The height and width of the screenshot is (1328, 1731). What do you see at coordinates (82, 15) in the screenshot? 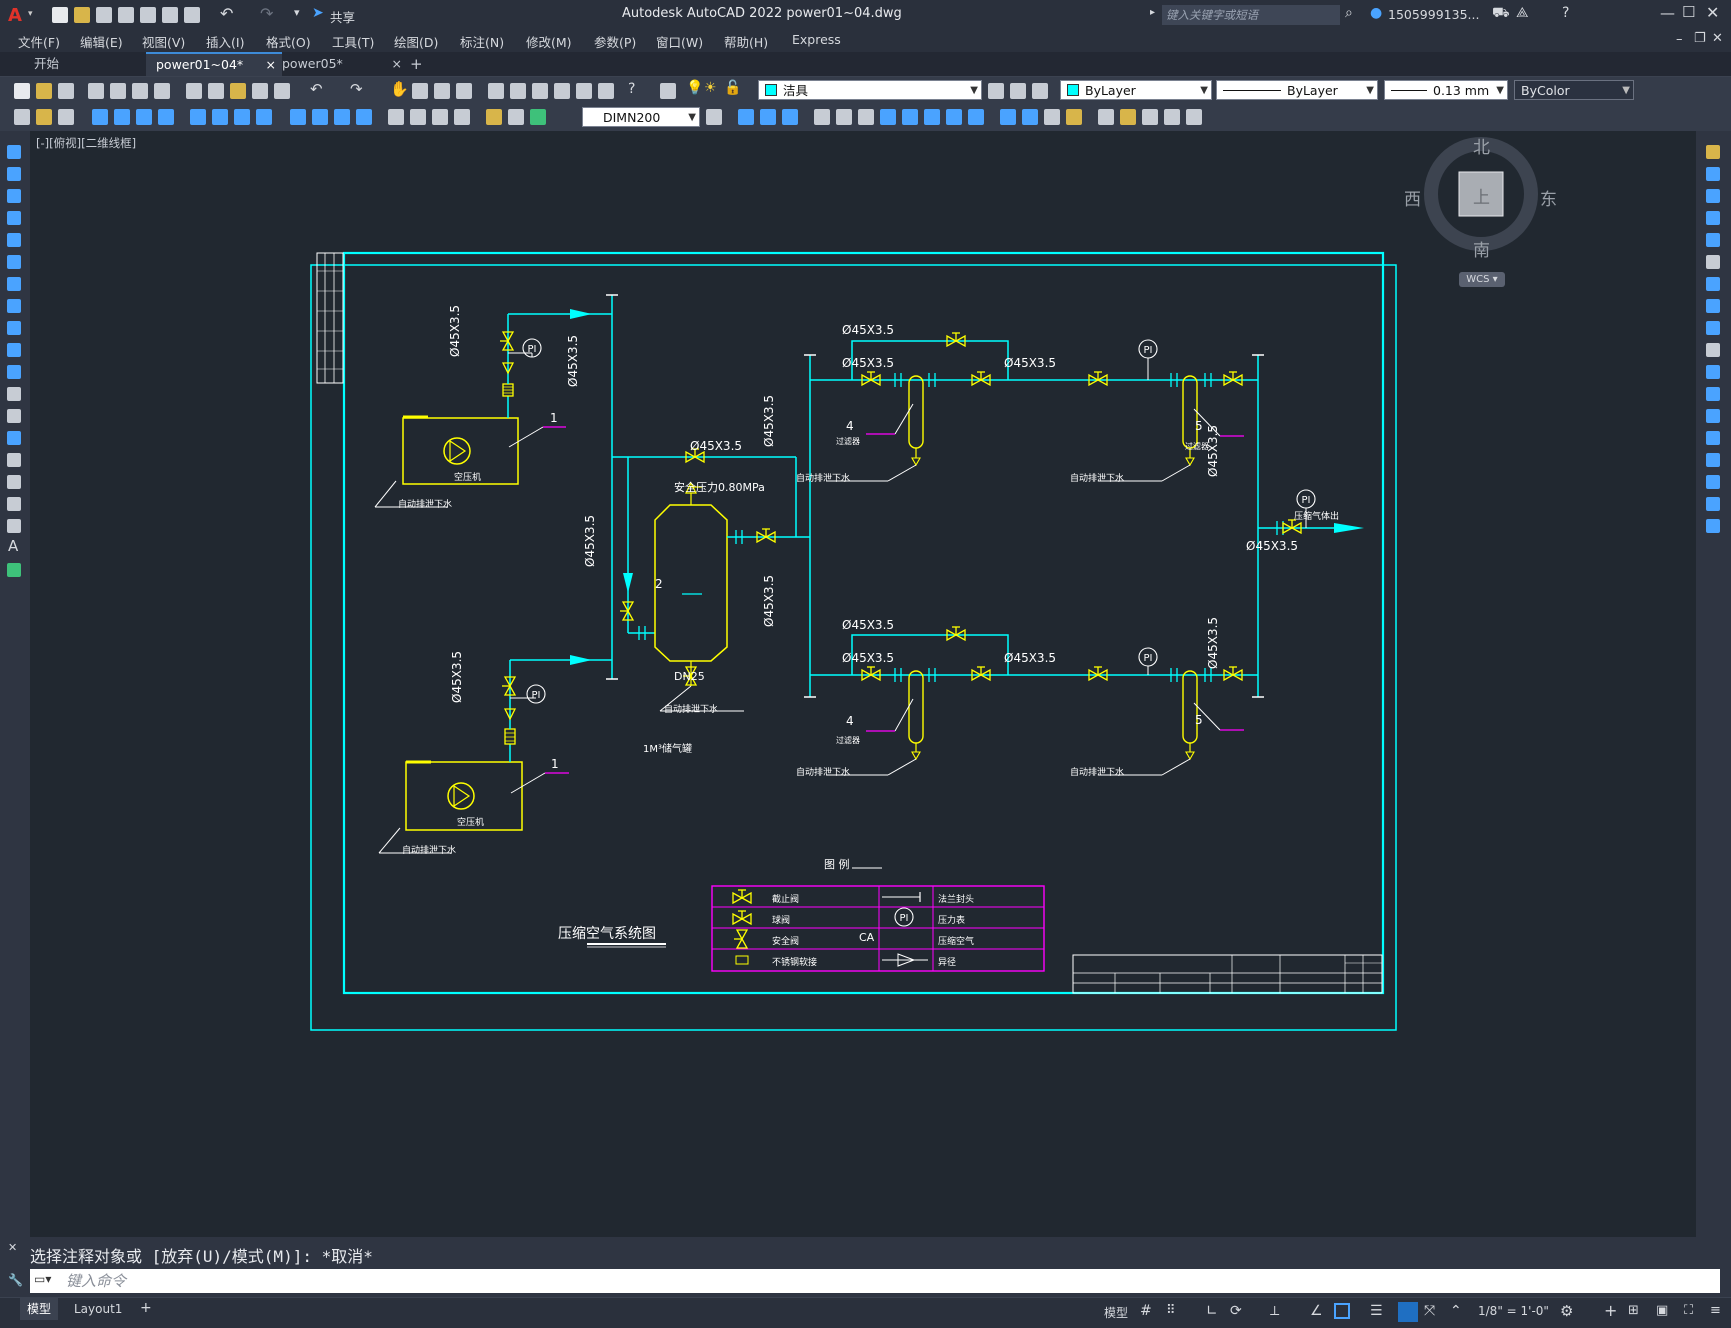
I see `open-file-icon` at bounding box center [82, 15].